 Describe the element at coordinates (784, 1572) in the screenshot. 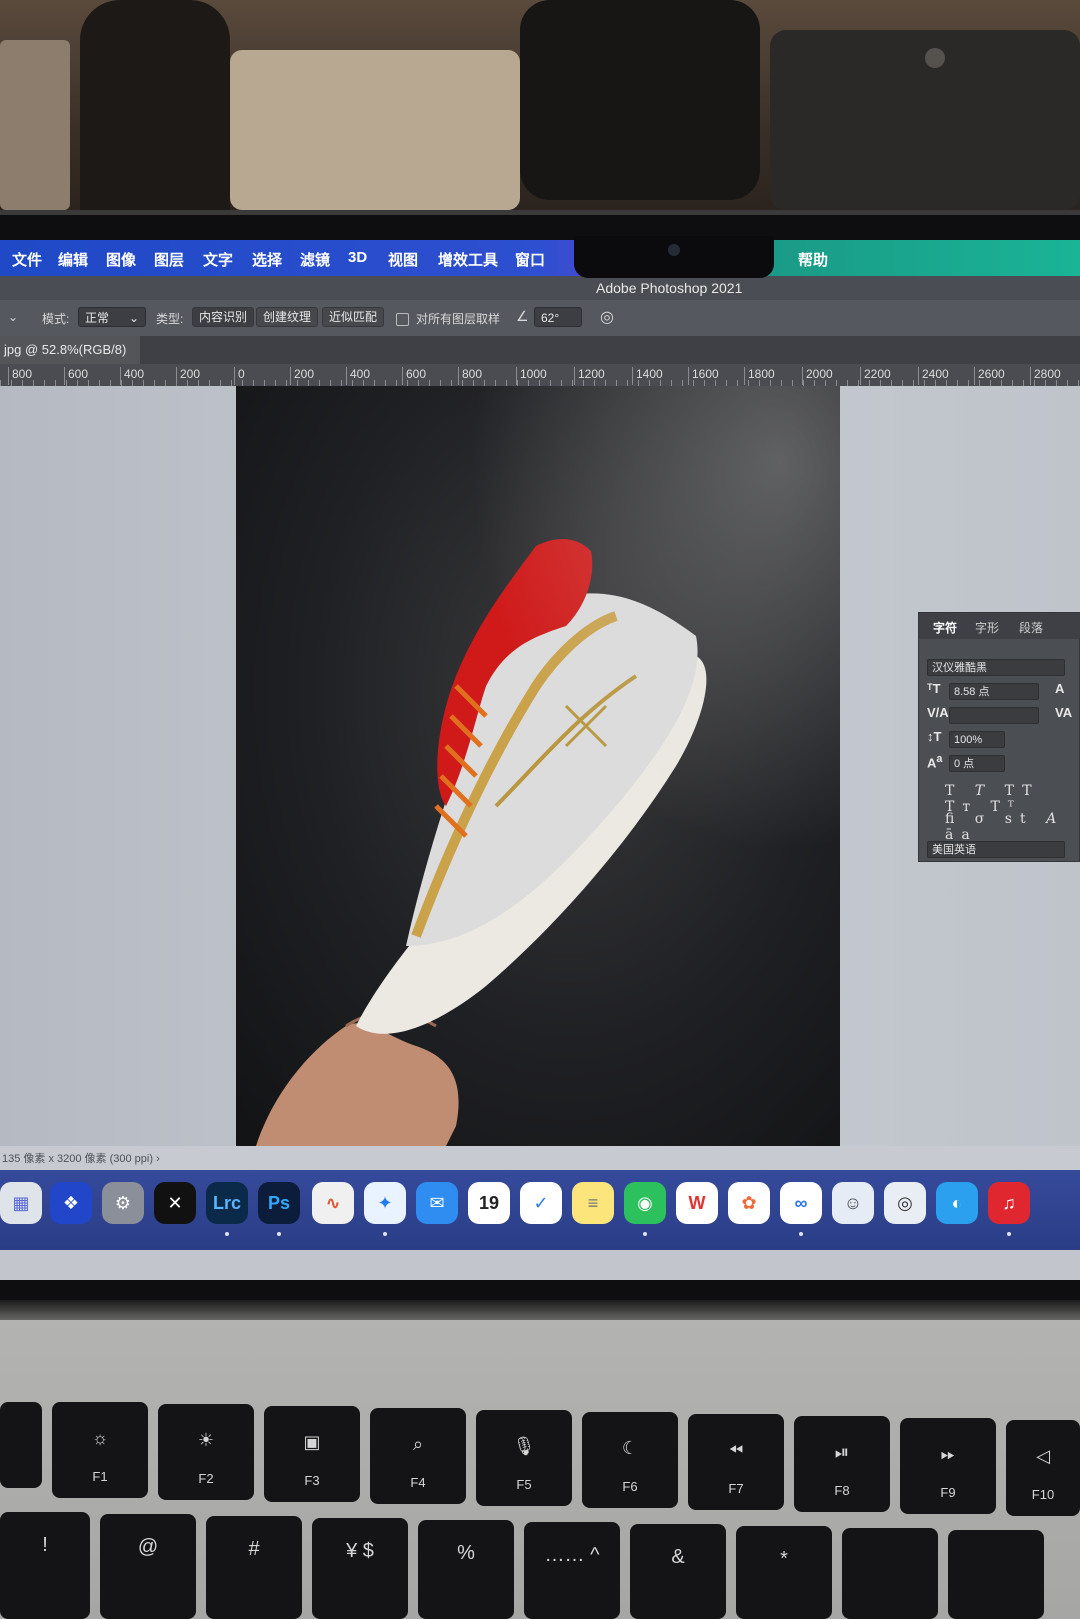

I see `key-8: *` at that location.